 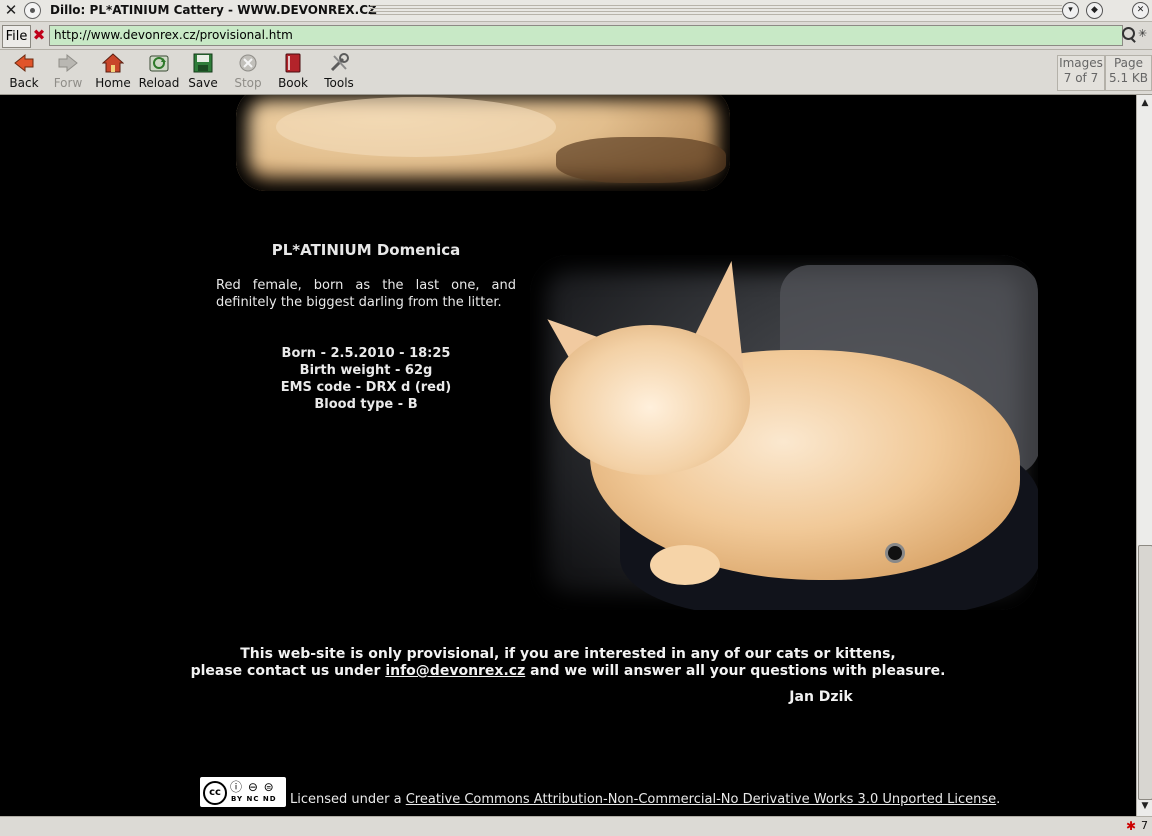 What do you see at coordinates (252, 787) in the screenshot?
I see `license-badges-icon: ⓘ ⊖ ⊜` at bounding box center [252, 787].